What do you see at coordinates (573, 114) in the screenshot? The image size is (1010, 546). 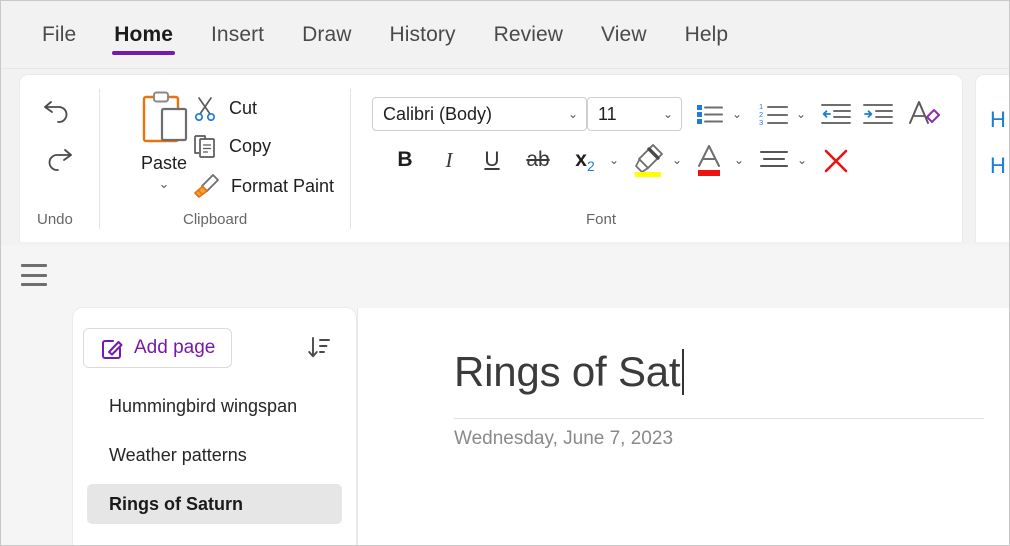 I see `font-name-chevron-down-icon: ⌄` at bounding box center [573, 114].